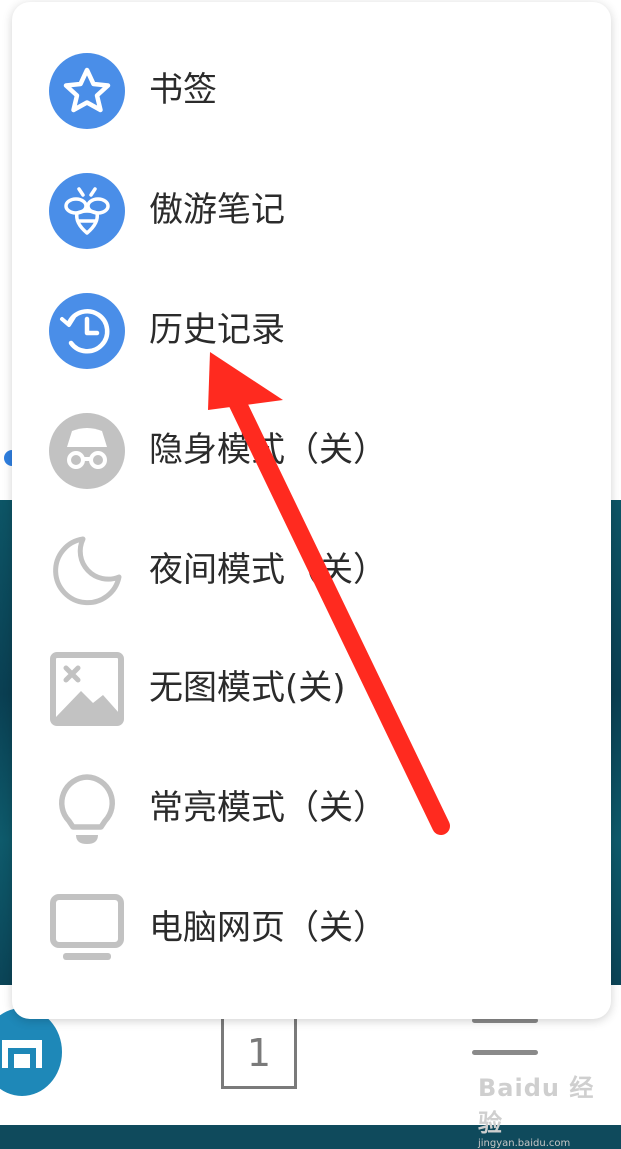 This screenshot has height=1149, width=621. I want to click on menu-item-desktop-mode: 电脑网页（关）, so click(311, 929).